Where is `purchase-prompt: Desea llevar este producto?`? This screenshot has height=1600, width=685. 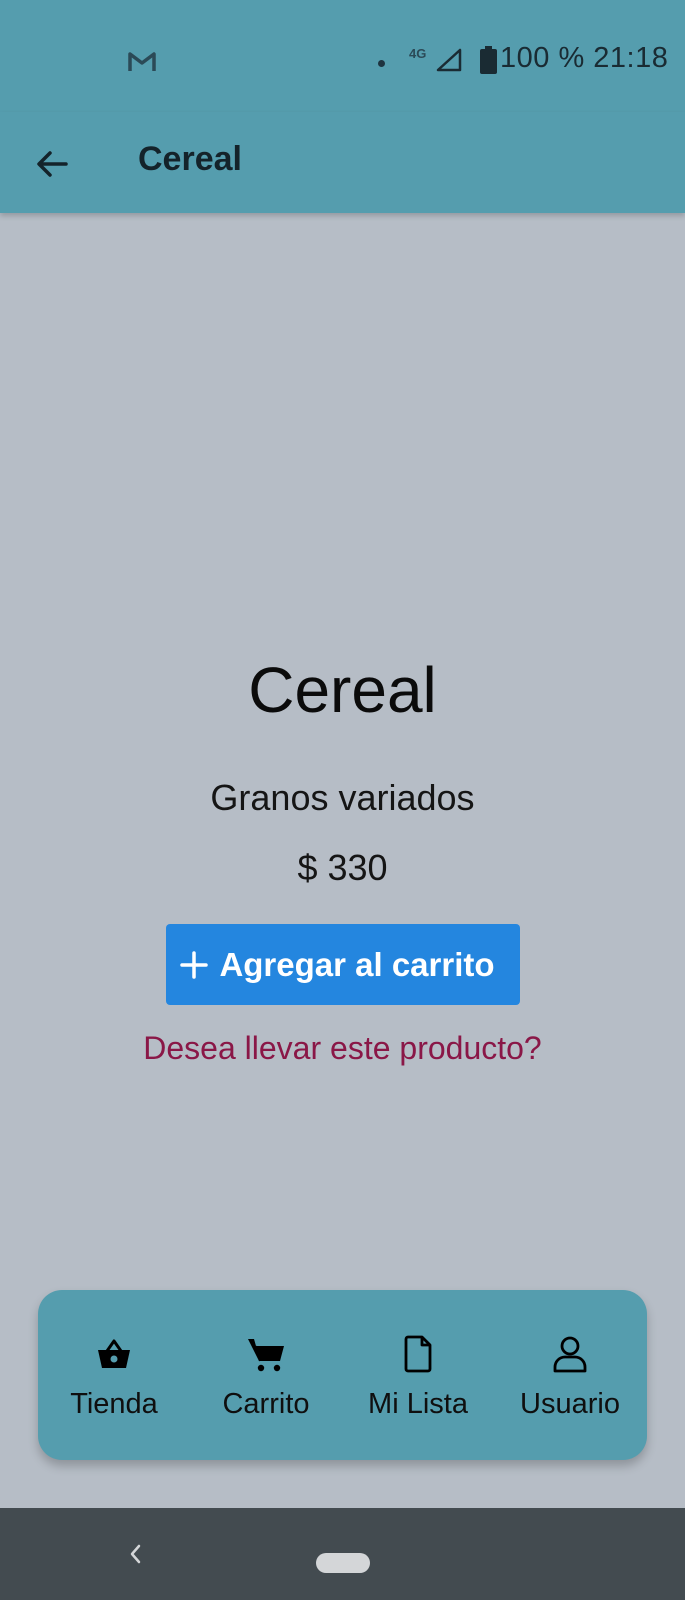 purchase-prompt: Desea llevar este producto? is located at coordinates (342, 1048).